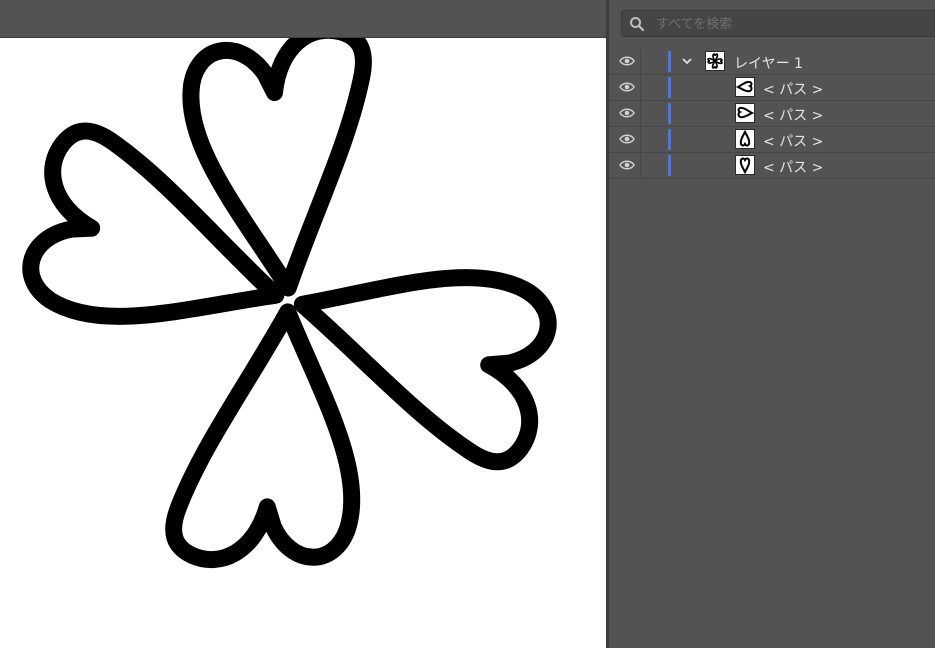 The image size is (935, 648). What do you see at coordinates (745, 165) in the screenshot?
I see `heart-up-thumbnail` at bounding box center [745, 165].